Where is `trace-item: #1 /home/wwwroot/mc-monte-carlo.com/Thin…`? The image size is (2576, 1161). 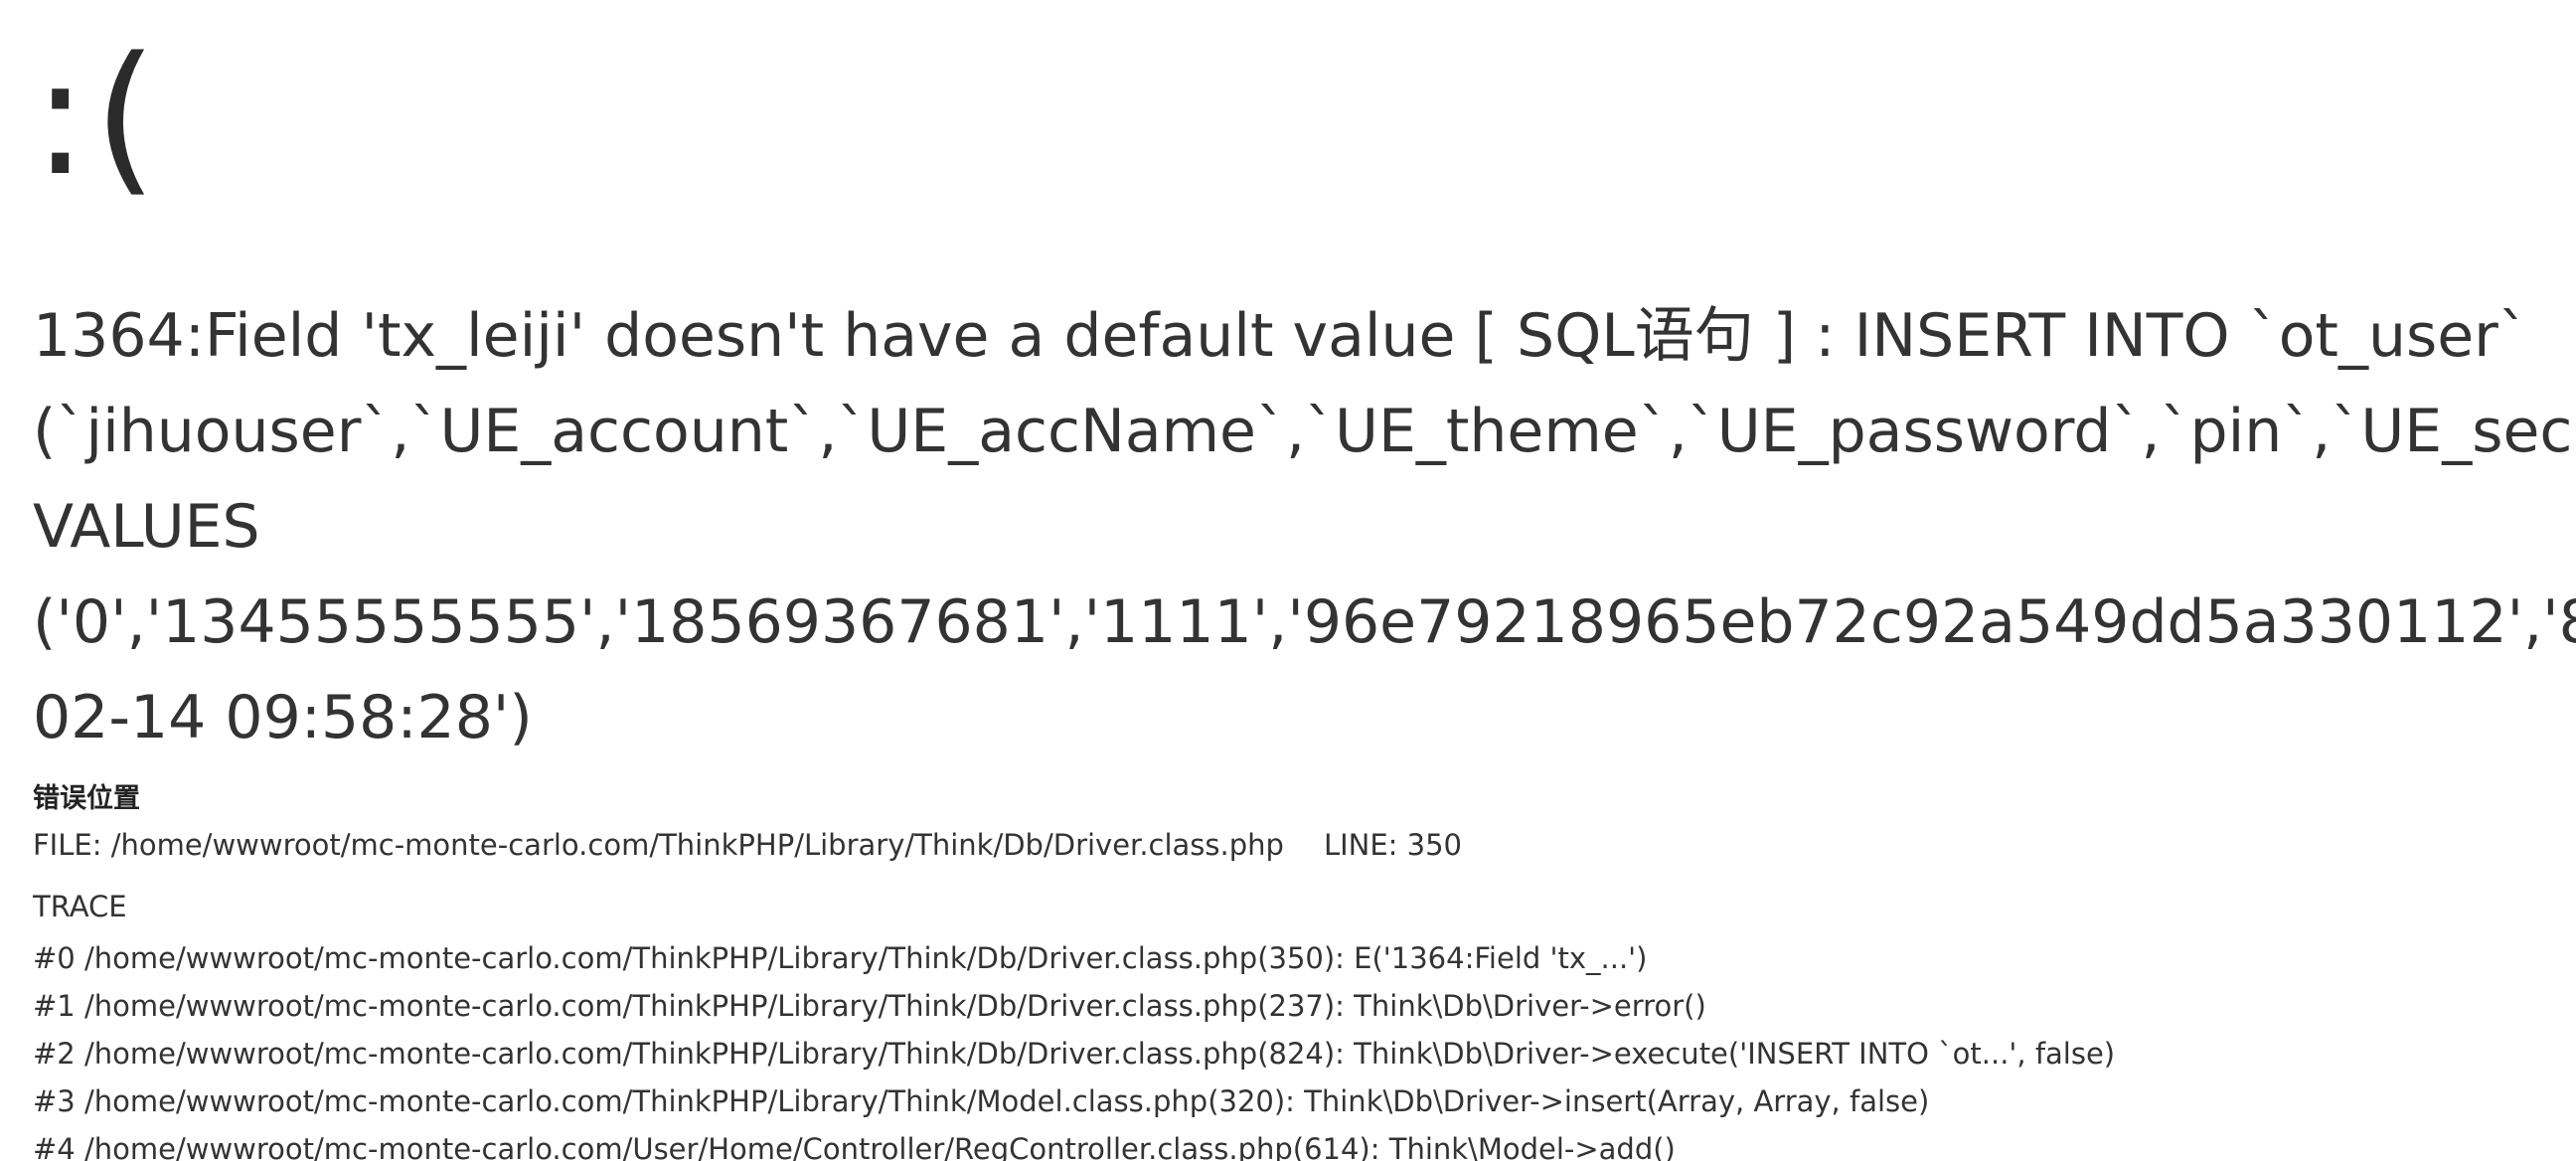 trace-item: #1 /home/wwwroot/mc-monte-carlo.com/Thin… is located at coordinates (869, 1006).